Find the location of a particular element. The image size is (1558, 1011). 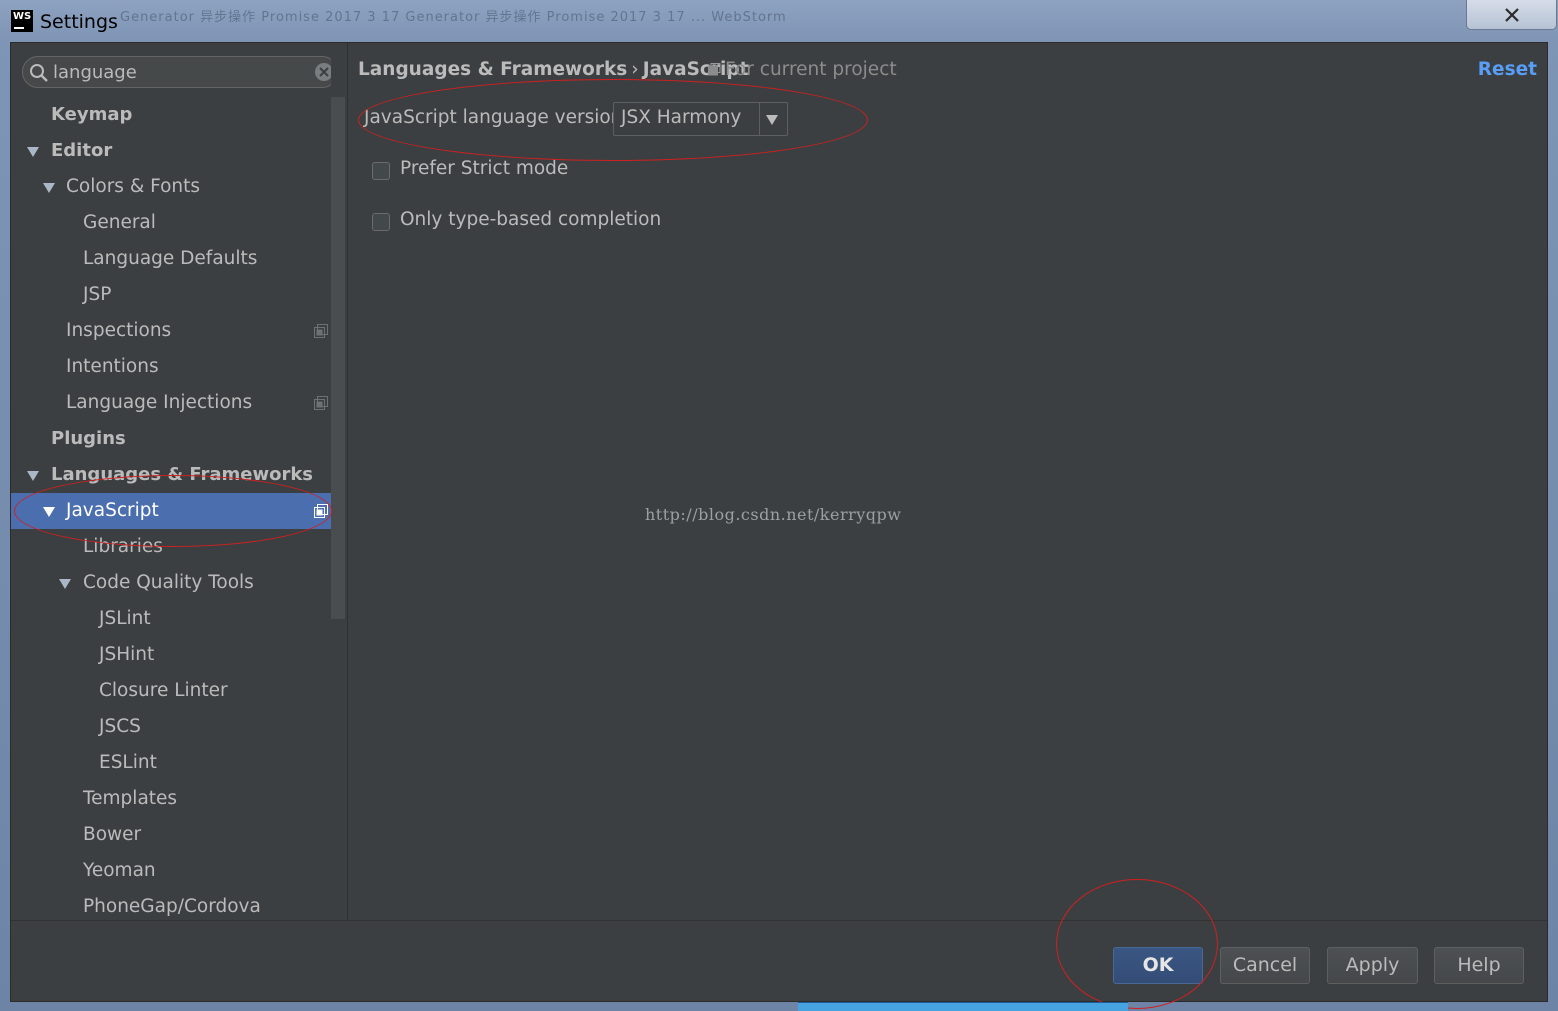

tree-item-keymap: Keymap is located at coordinates (171, 115).